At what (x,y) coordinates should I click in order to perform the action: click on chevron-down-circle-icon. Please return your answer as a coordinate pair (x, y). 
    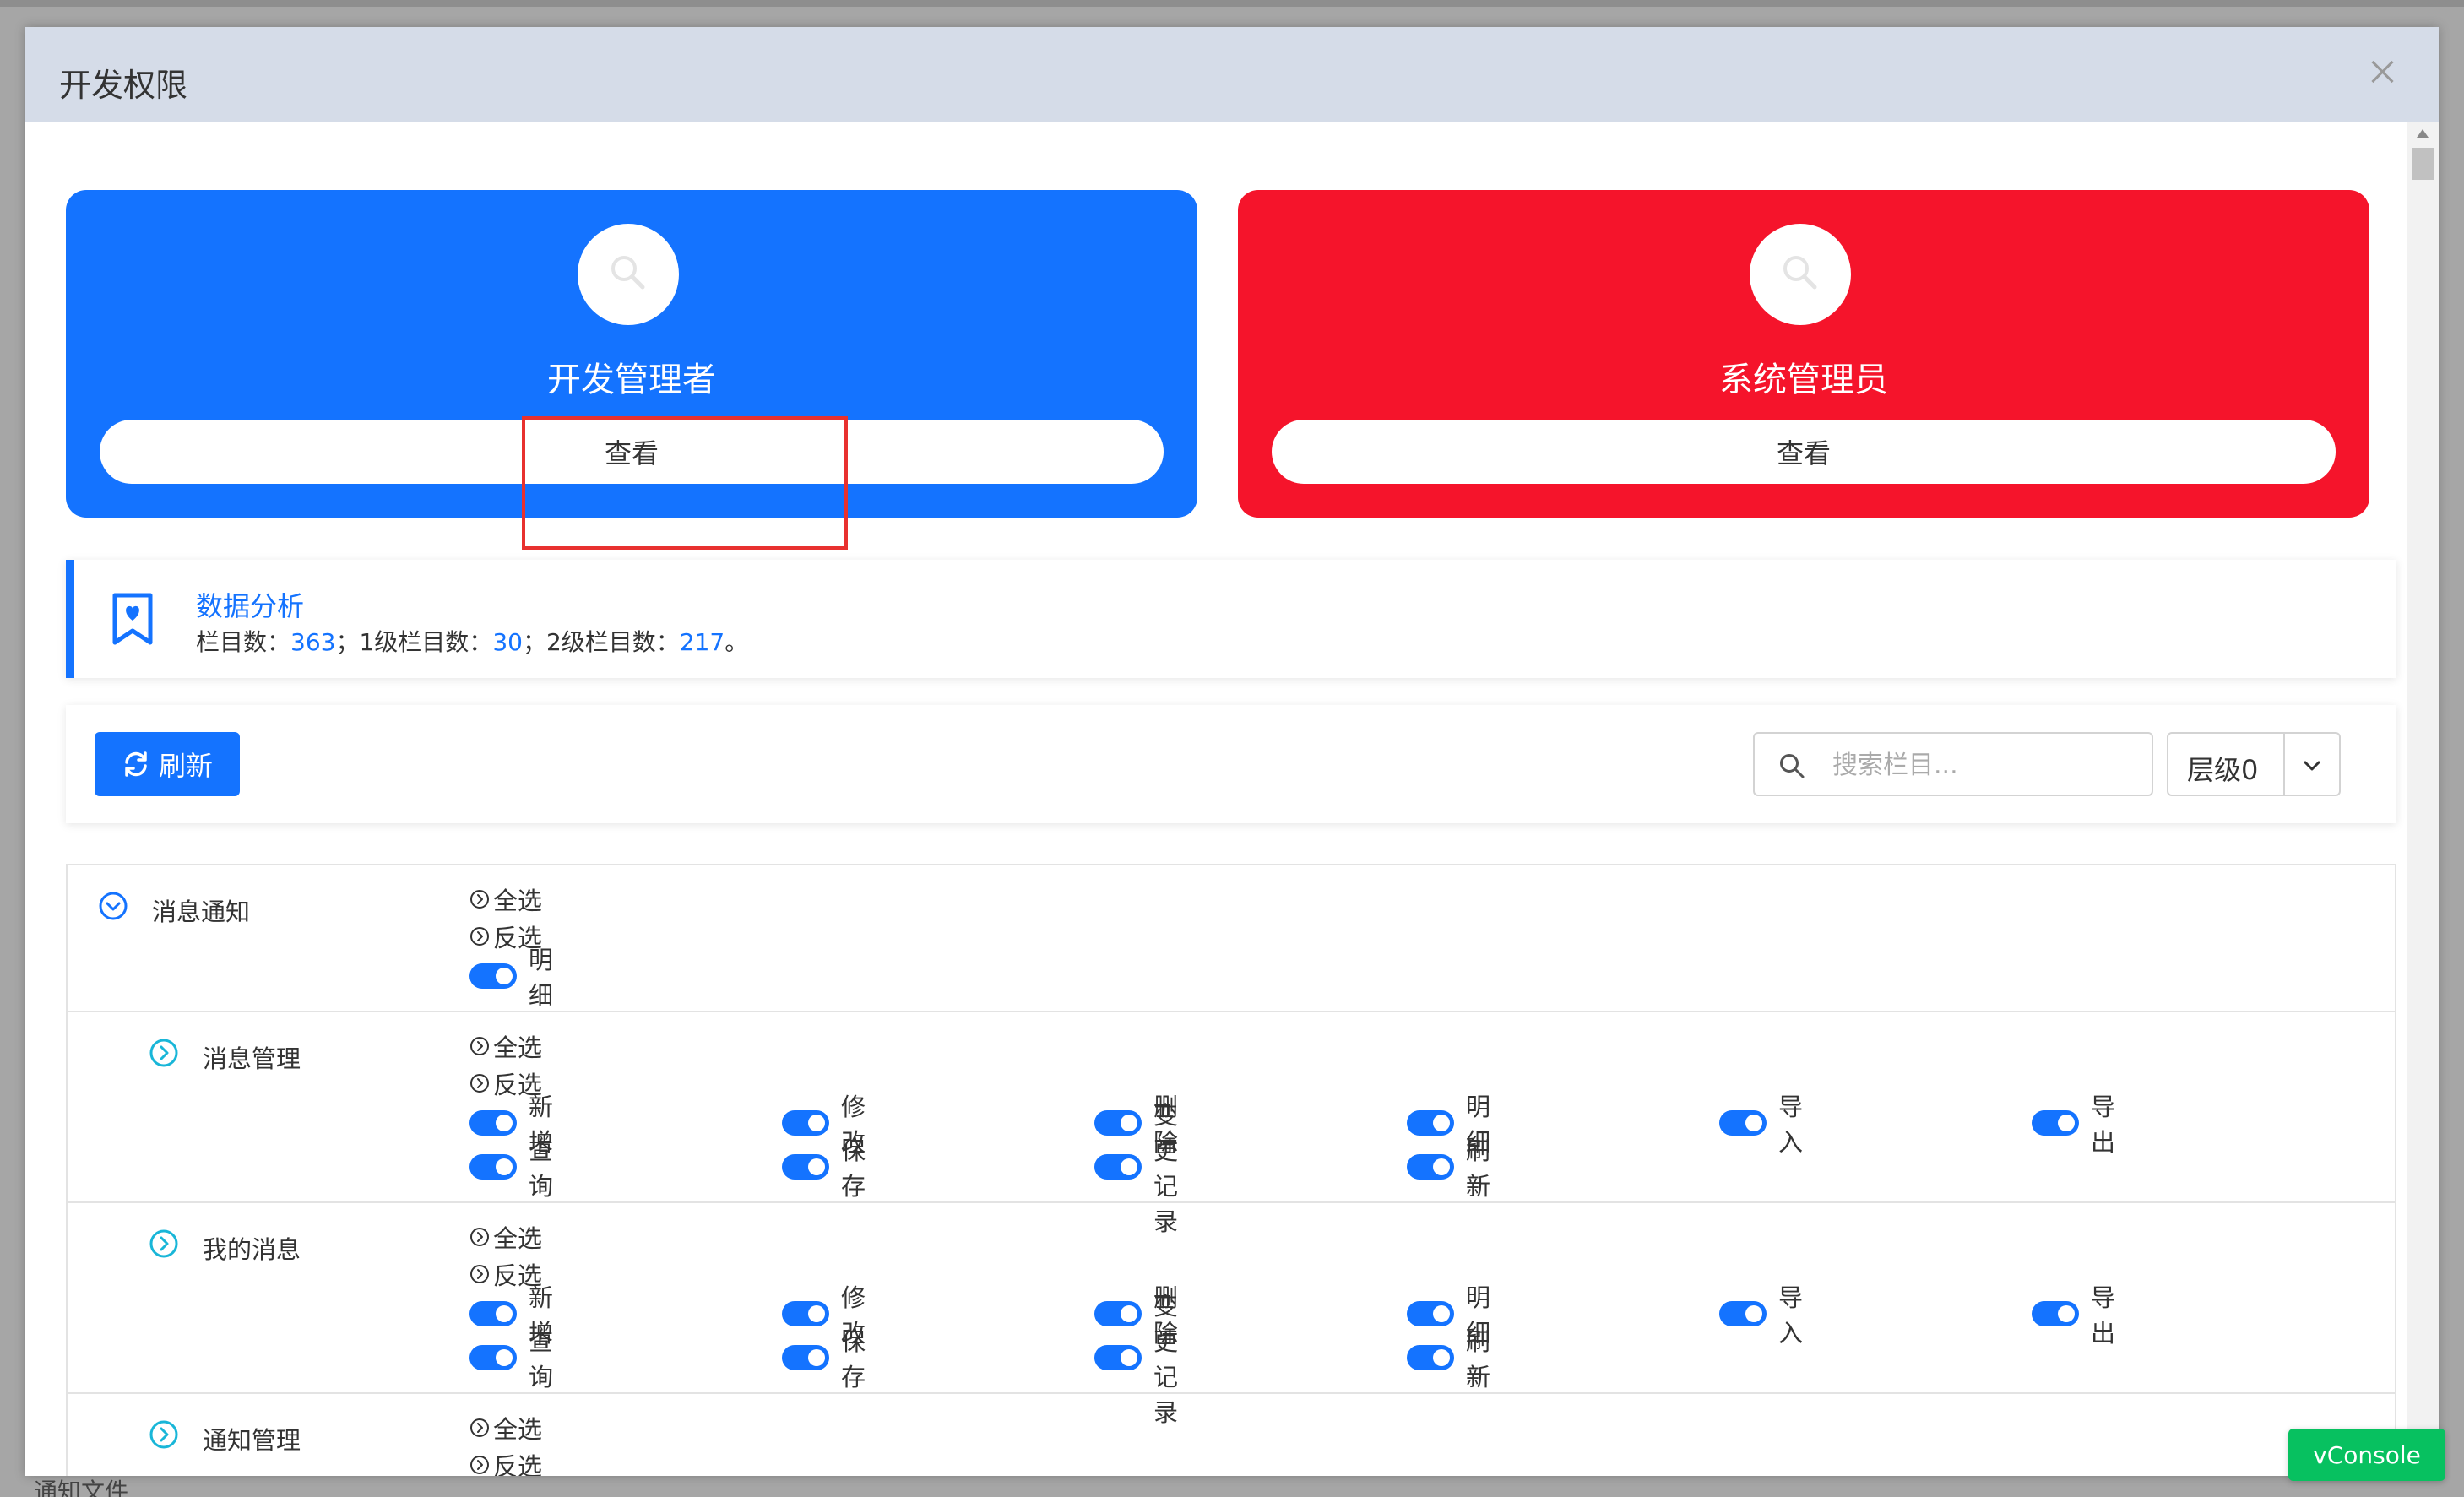
    Looking at the image, I should click on (113, 906).